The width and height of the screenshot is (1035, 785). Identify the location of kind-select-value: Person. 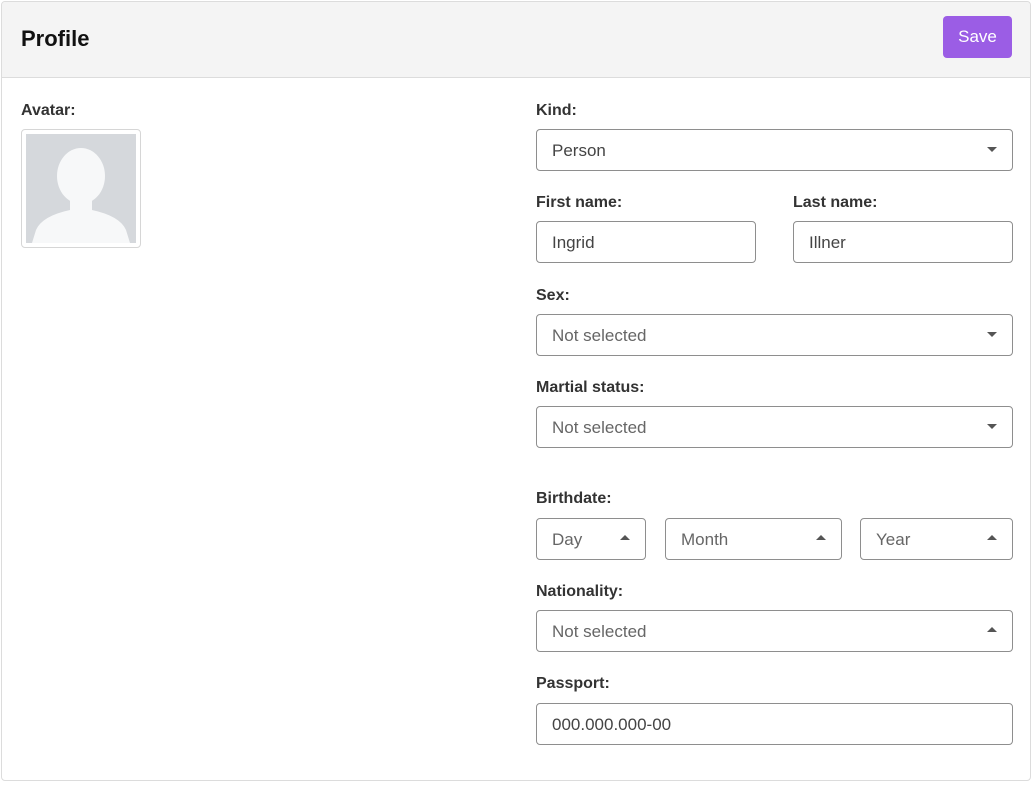
(579, 150).